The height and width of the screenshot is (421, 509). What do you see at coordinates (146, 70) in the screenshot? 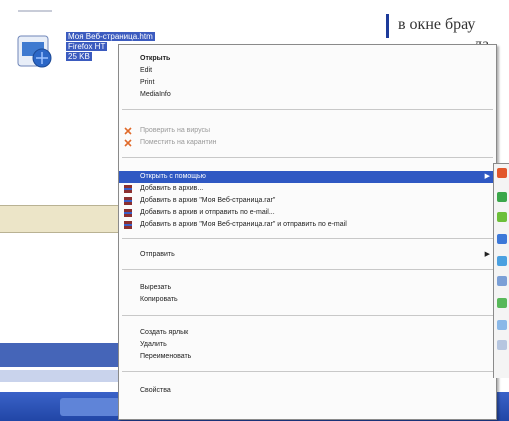
I see `menu-item-label: Edit` at bounding box center [146, 70].